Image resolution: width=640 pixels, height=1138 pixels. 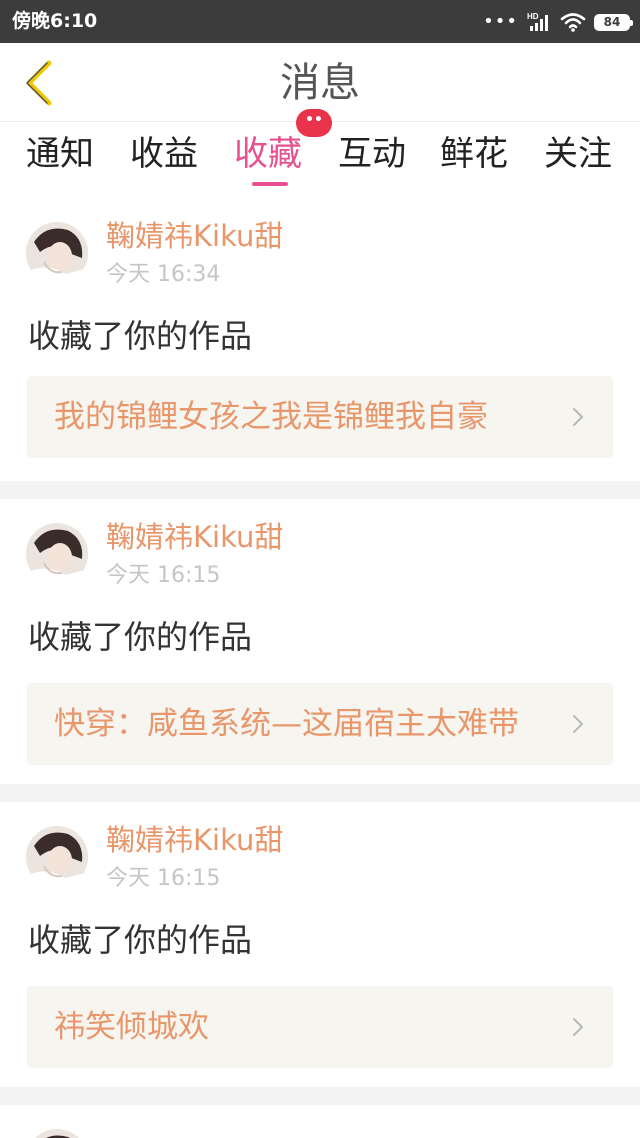 I want to click on tab-favorites: 收藏, so click(x=268, y=154).